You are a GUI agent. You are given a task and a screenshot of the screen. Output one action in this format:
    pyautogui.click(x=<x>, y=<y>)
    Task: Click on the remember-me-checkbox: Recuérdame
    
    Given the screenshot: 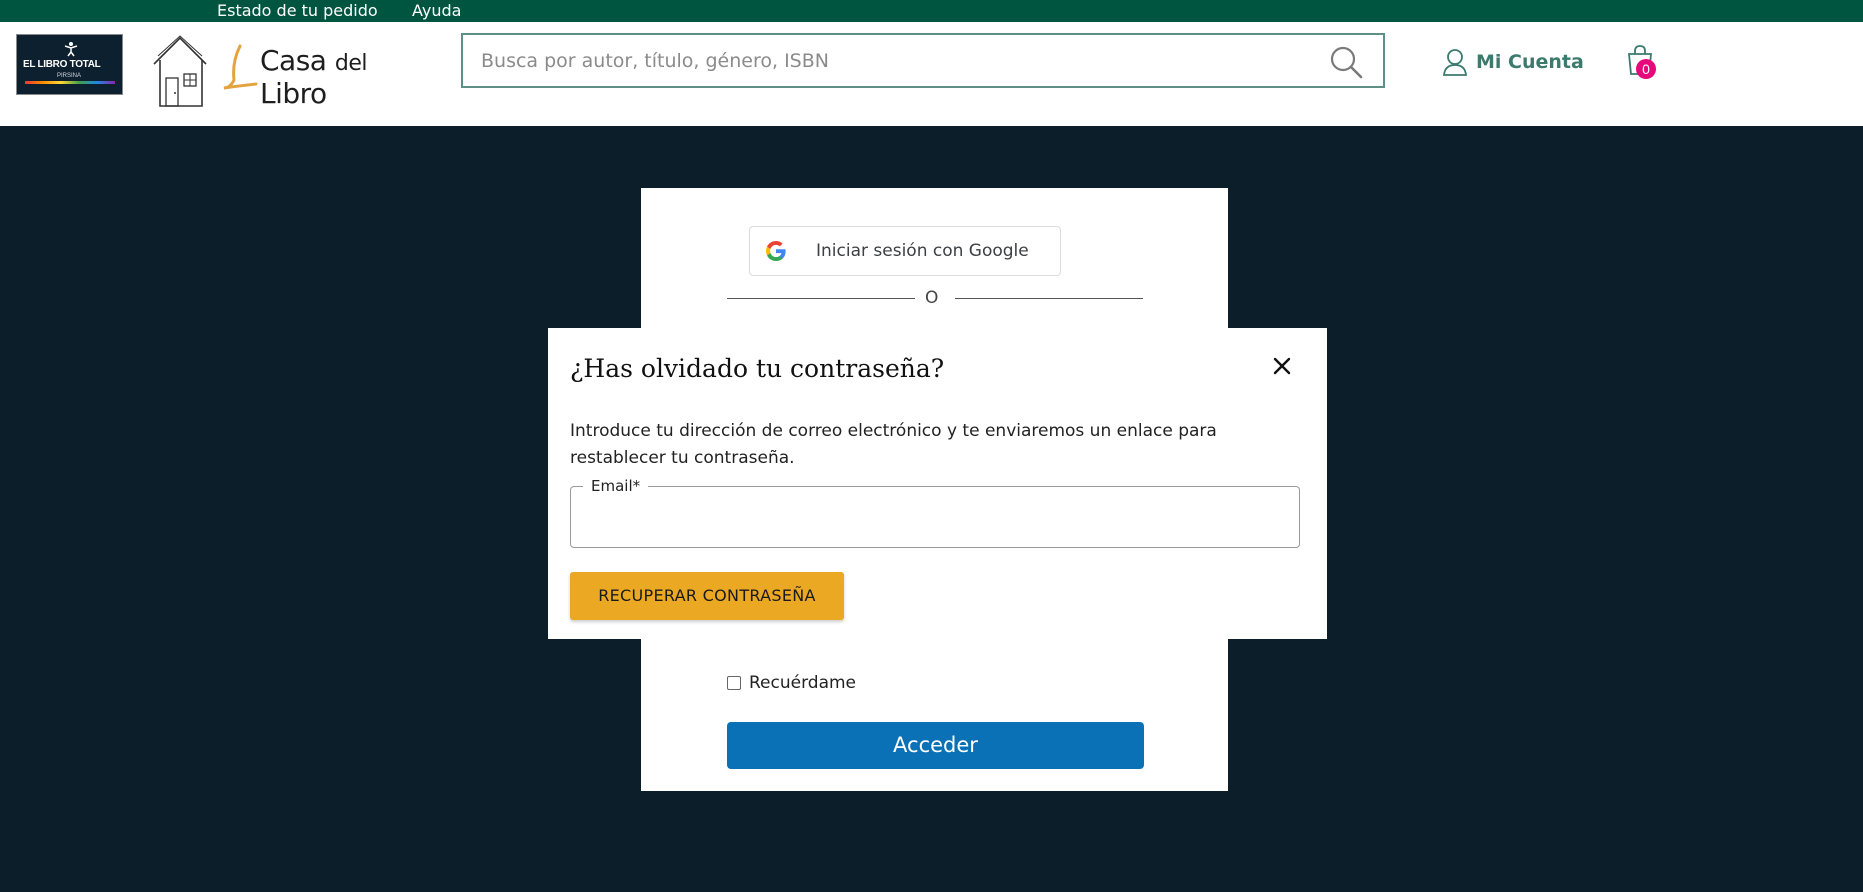 What is the action you would take?
    pyautogui.click(x=791, y=683)
    